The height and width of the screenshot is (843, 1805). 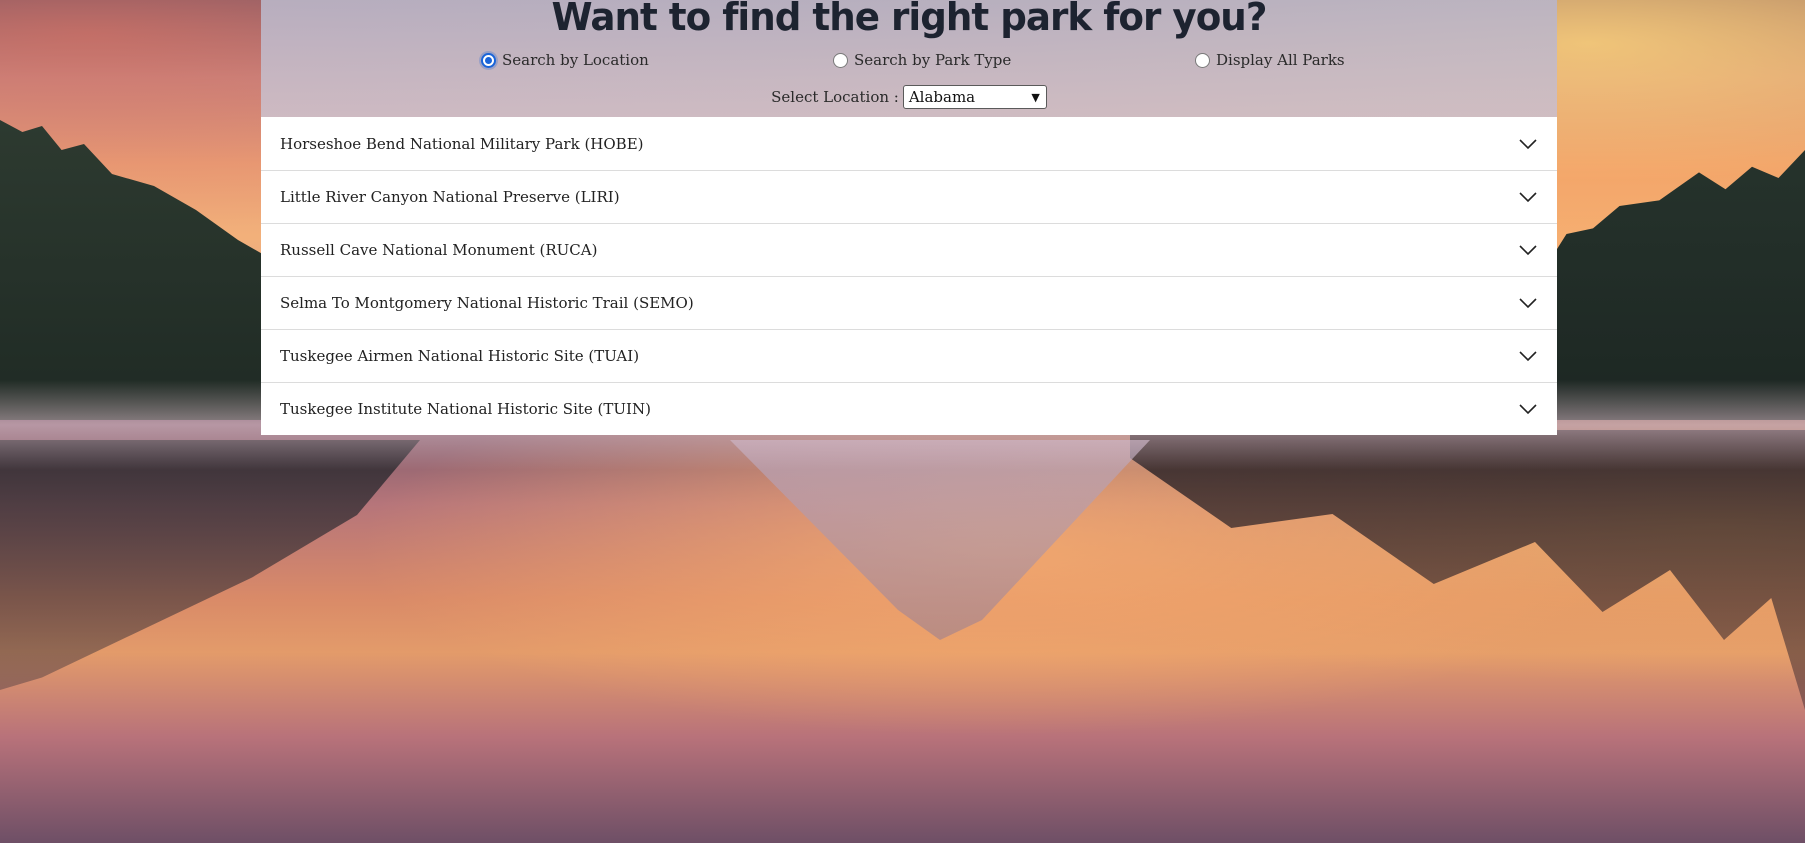 I want to click on location-filter: Select Location : Alabama ▼, so click(x=909, y=97).